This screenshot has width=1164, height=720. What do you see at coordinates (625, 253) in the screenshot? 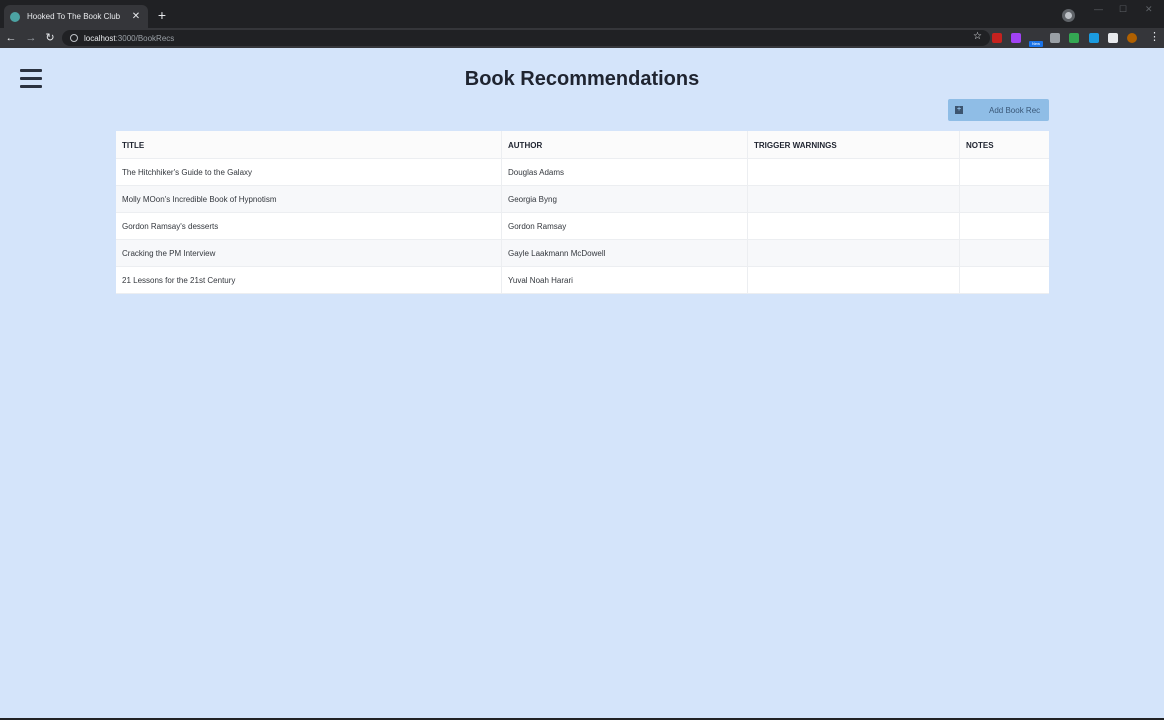
I see `book-author-cell: Gayle Laakmann McDowell` at bounding box center [625, 253].